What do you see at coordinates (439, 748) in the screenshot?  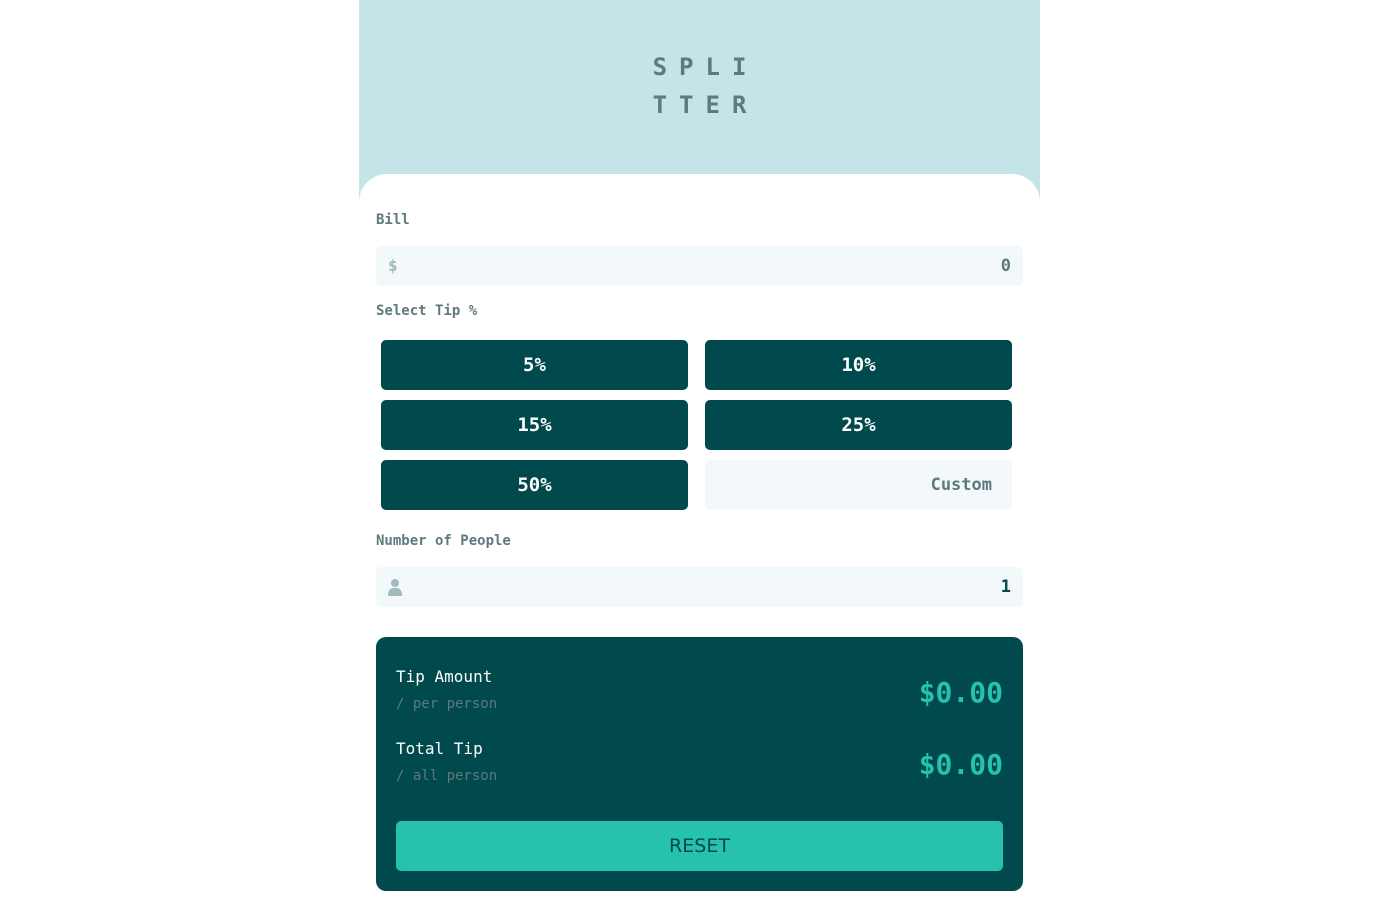 I see `total-tip-title: Total Tip` at bounding box center [439, 748].